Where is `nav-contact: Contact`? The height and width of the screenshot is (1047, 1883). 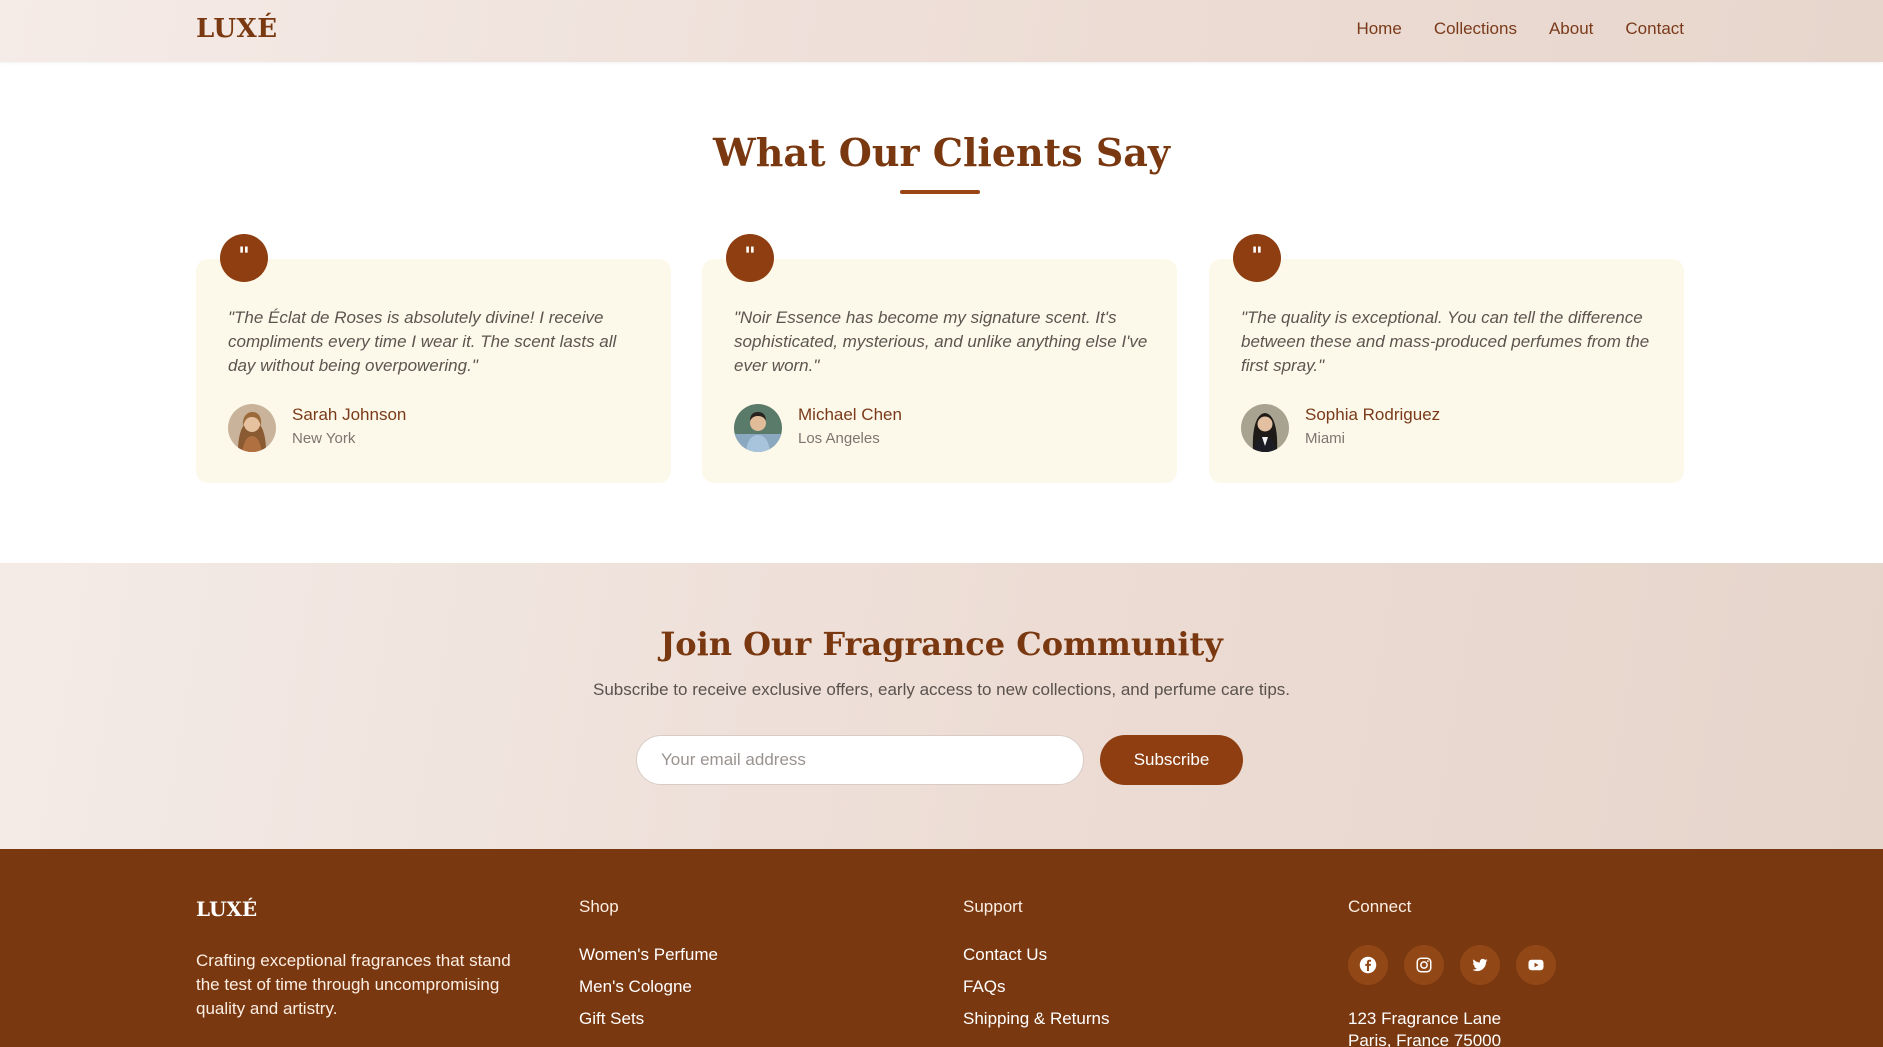 nav-contact: Contact is located at coordinates (1654, 29).